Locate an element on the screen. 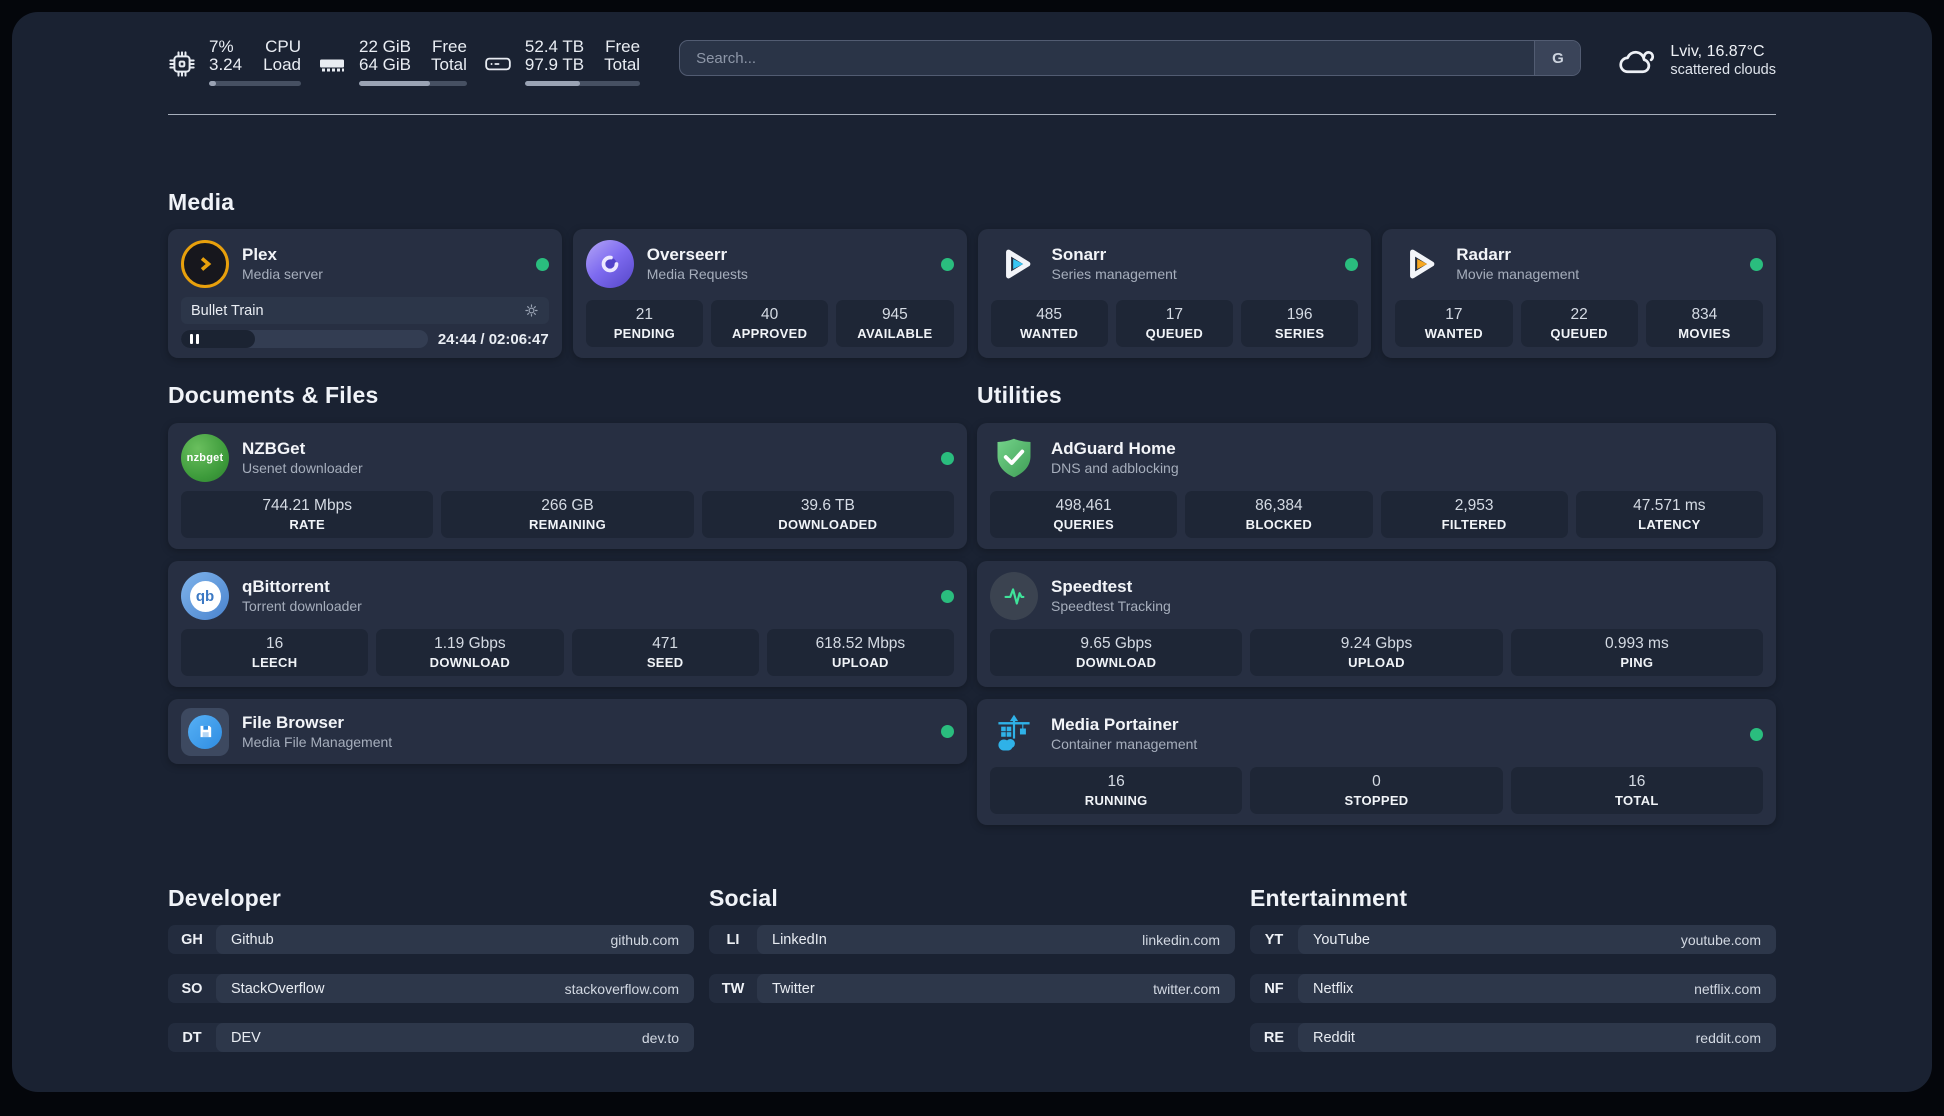 This screenshot has height=1116, width=1944. stat-value: 744.21 Mbps is located at coordinates (307, 505).